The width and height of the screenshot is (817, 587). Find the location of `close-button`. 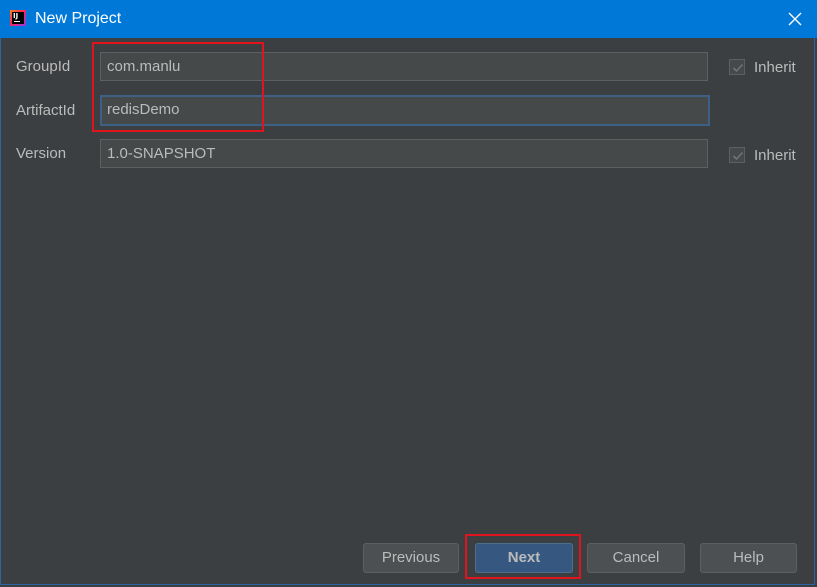

close-button is located at coordinates (795, 19).